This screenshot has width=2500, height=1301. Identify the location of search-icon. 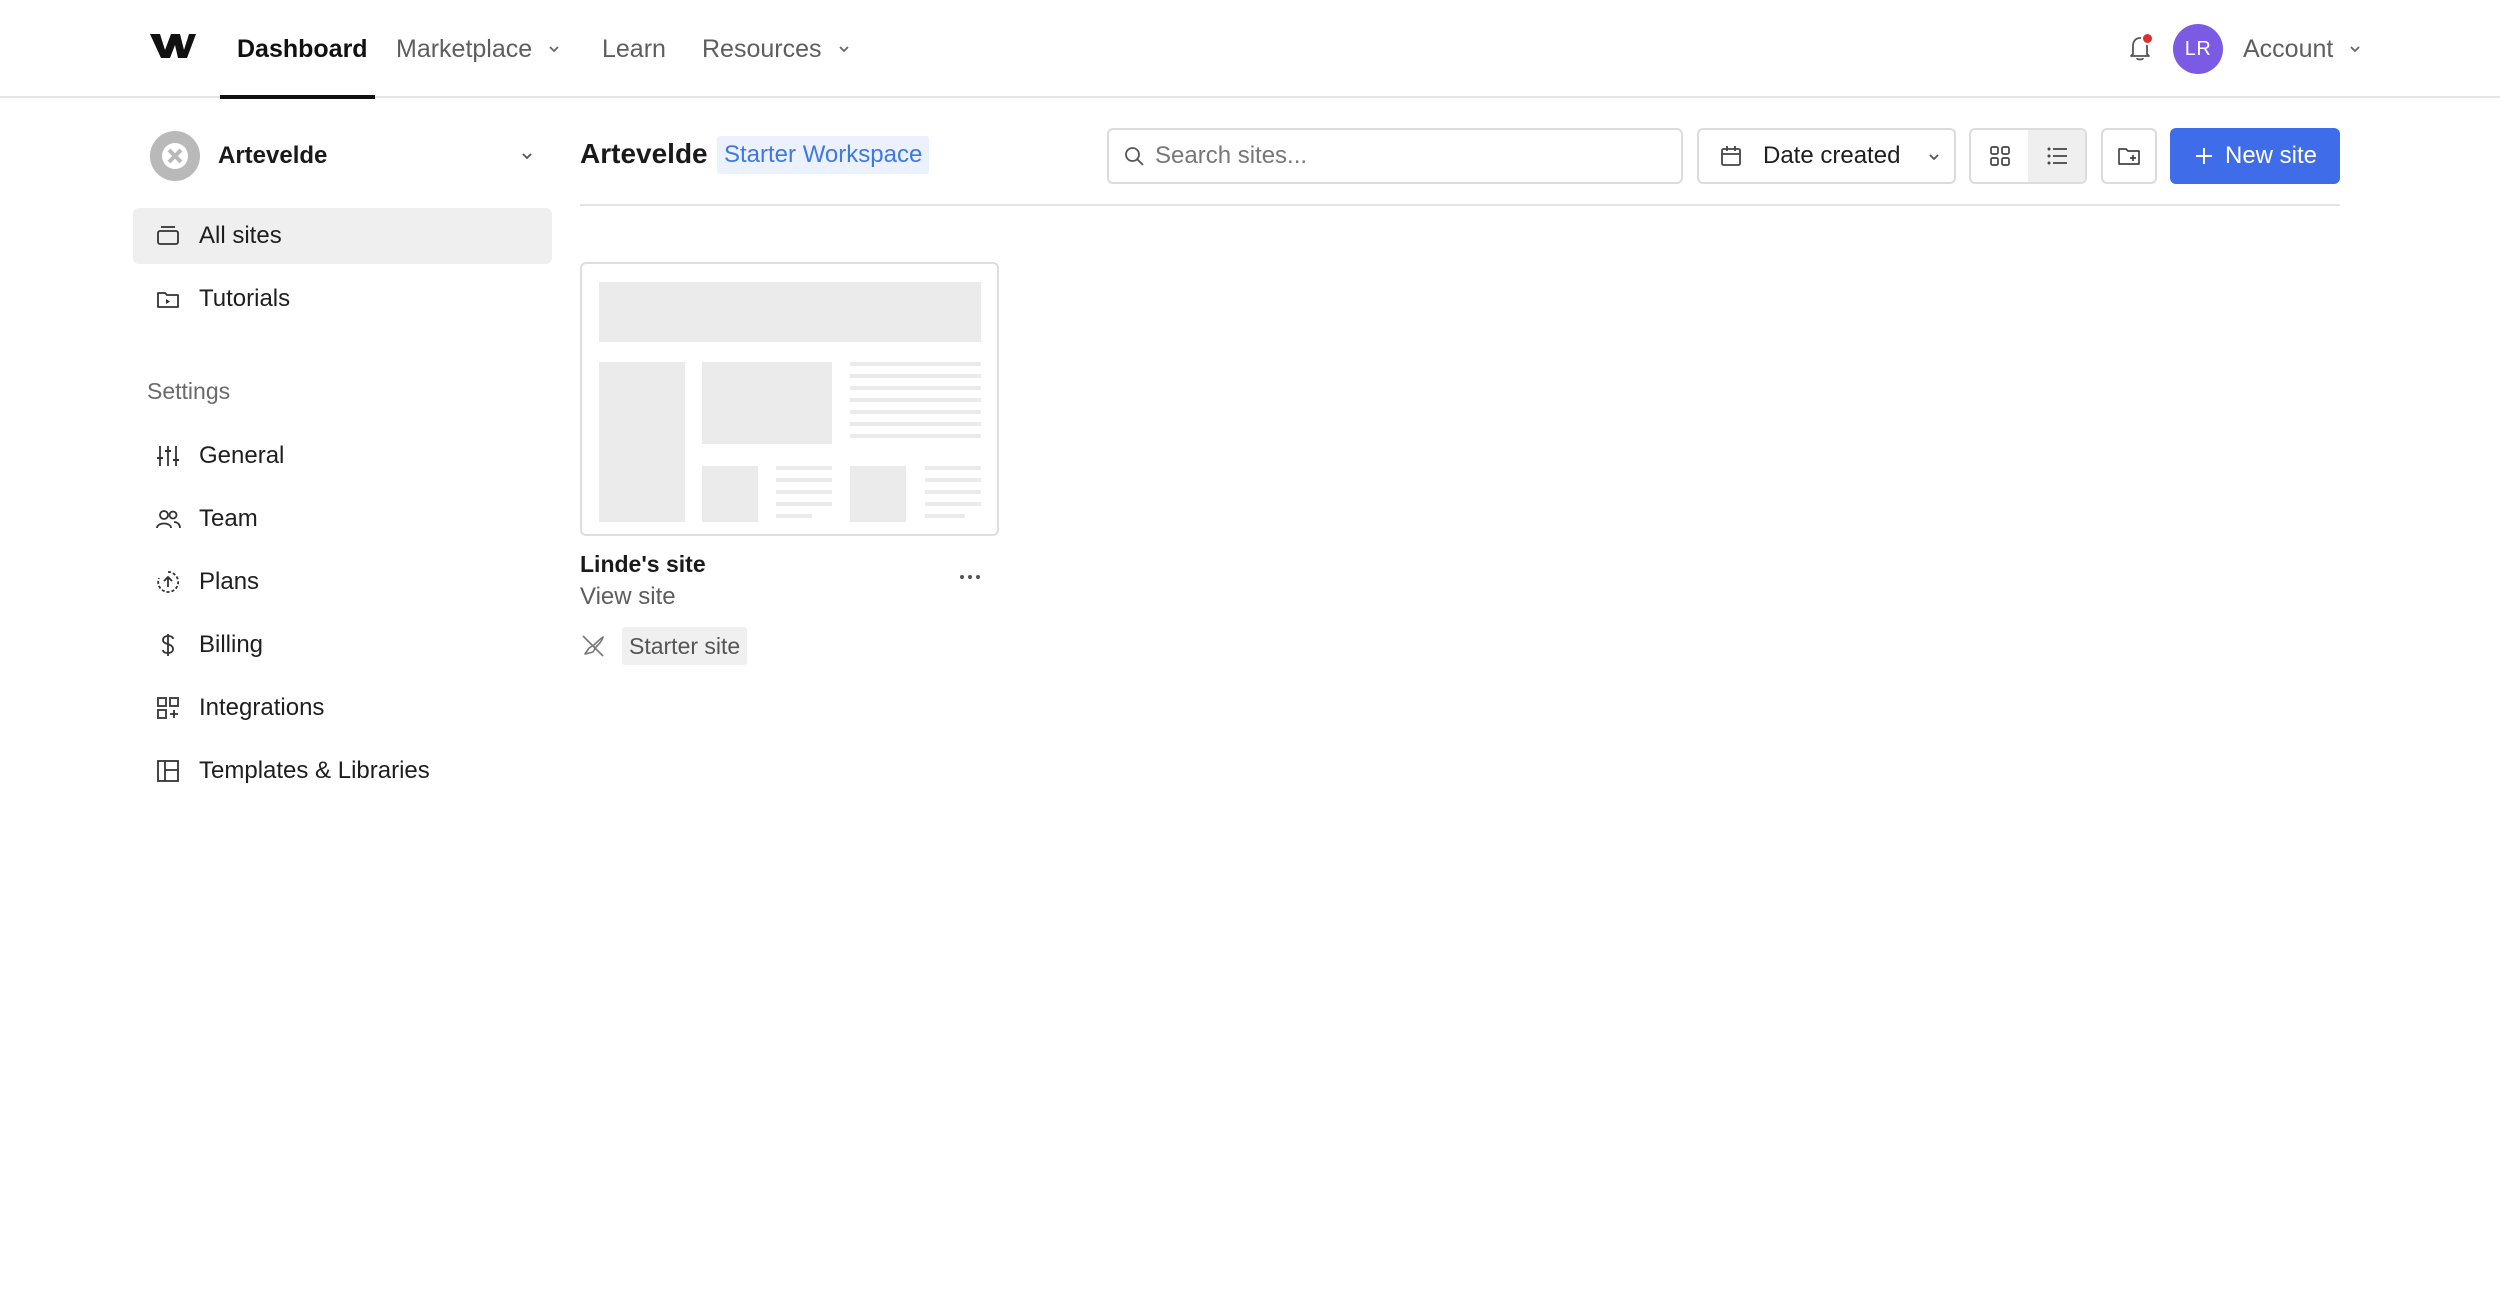
(1134, 156).